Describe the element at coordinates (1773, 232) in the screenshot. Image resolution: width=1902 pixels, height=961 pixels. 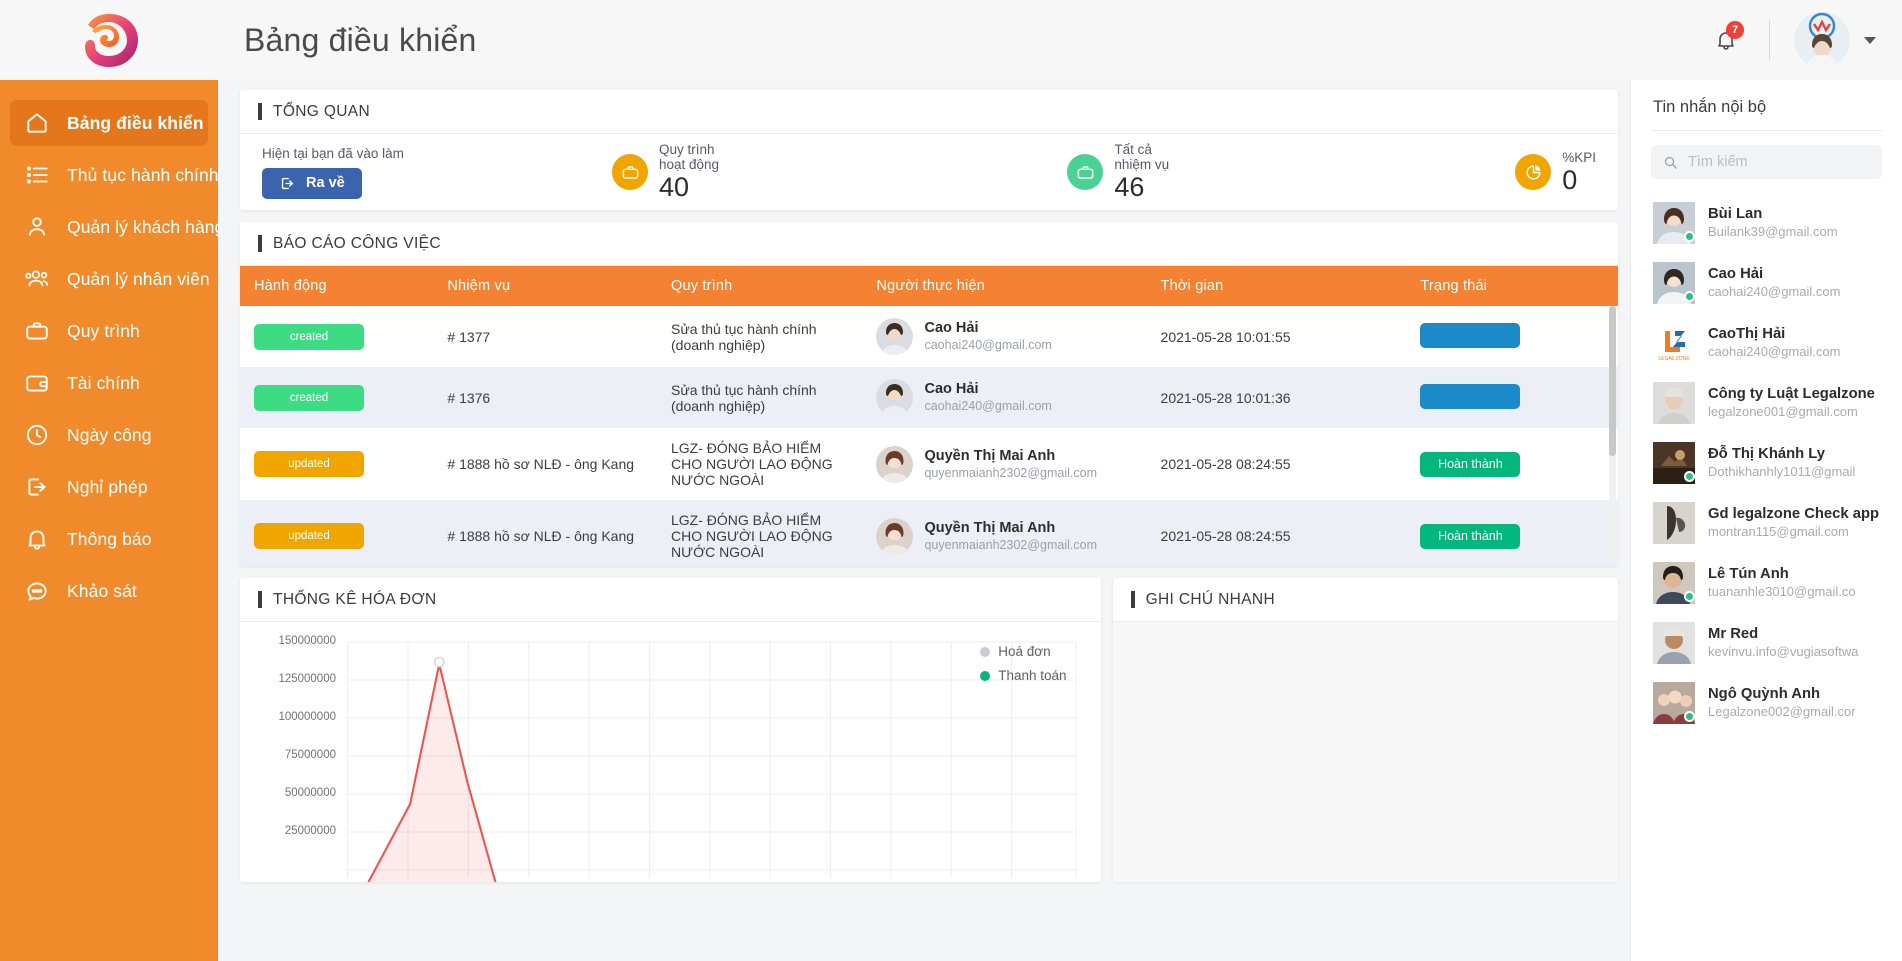
I see `contact-email: Builank39@gmail.com` at that location.